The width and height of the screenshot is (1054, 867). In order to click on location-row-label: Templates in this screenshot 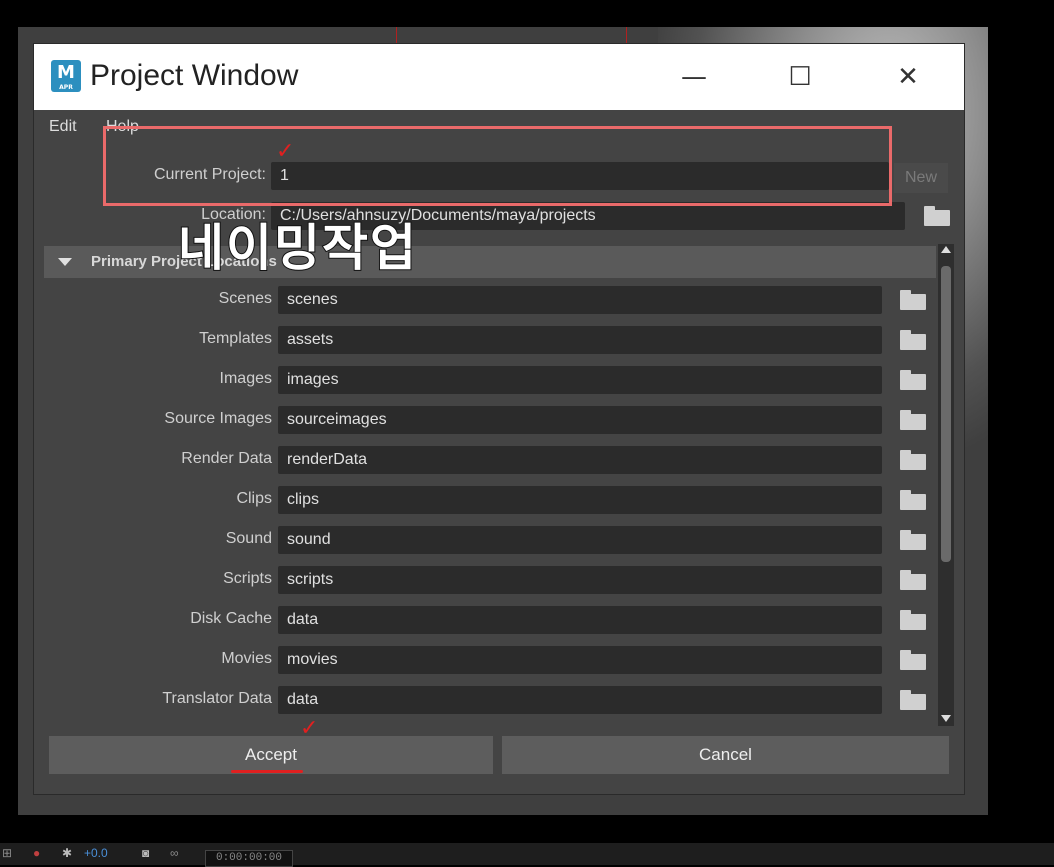, I will do `click(235, 338)`.